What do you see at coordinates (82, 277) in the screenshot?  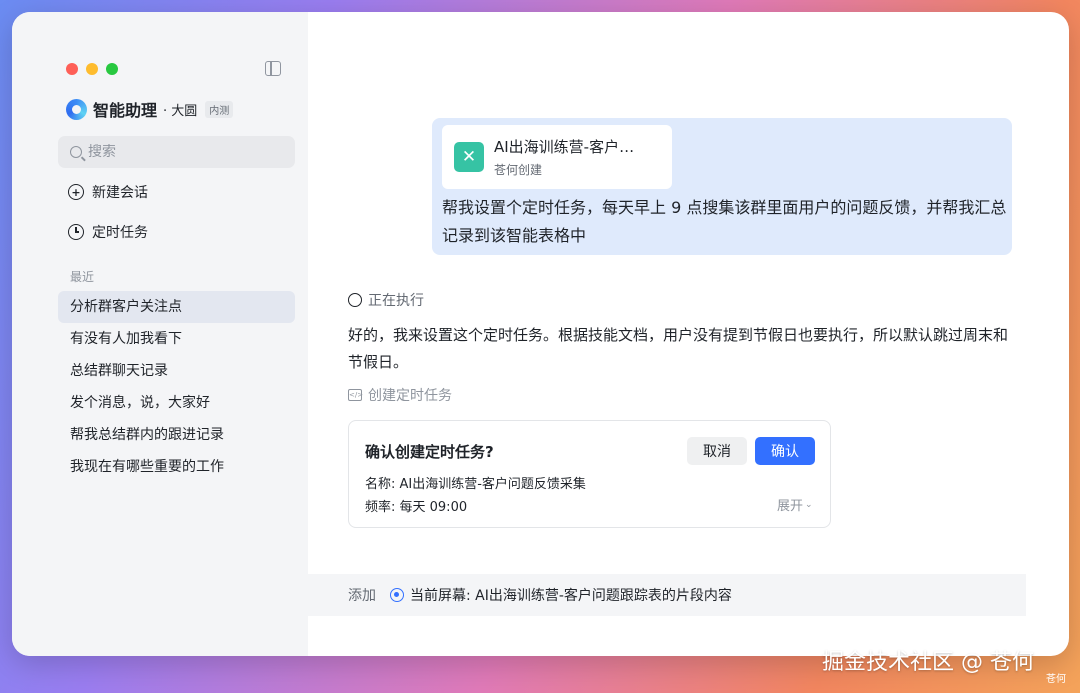 I see `recent-section-label: 最近` at bounding box center [82, 277].